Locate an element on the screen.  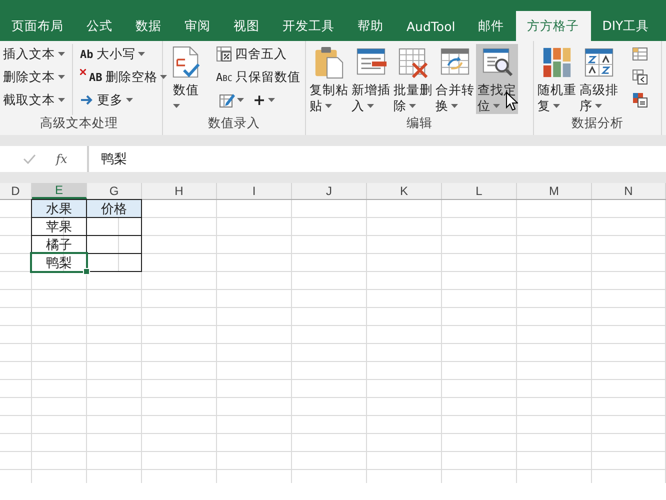
check-icon is located at coordinates (29, 159).